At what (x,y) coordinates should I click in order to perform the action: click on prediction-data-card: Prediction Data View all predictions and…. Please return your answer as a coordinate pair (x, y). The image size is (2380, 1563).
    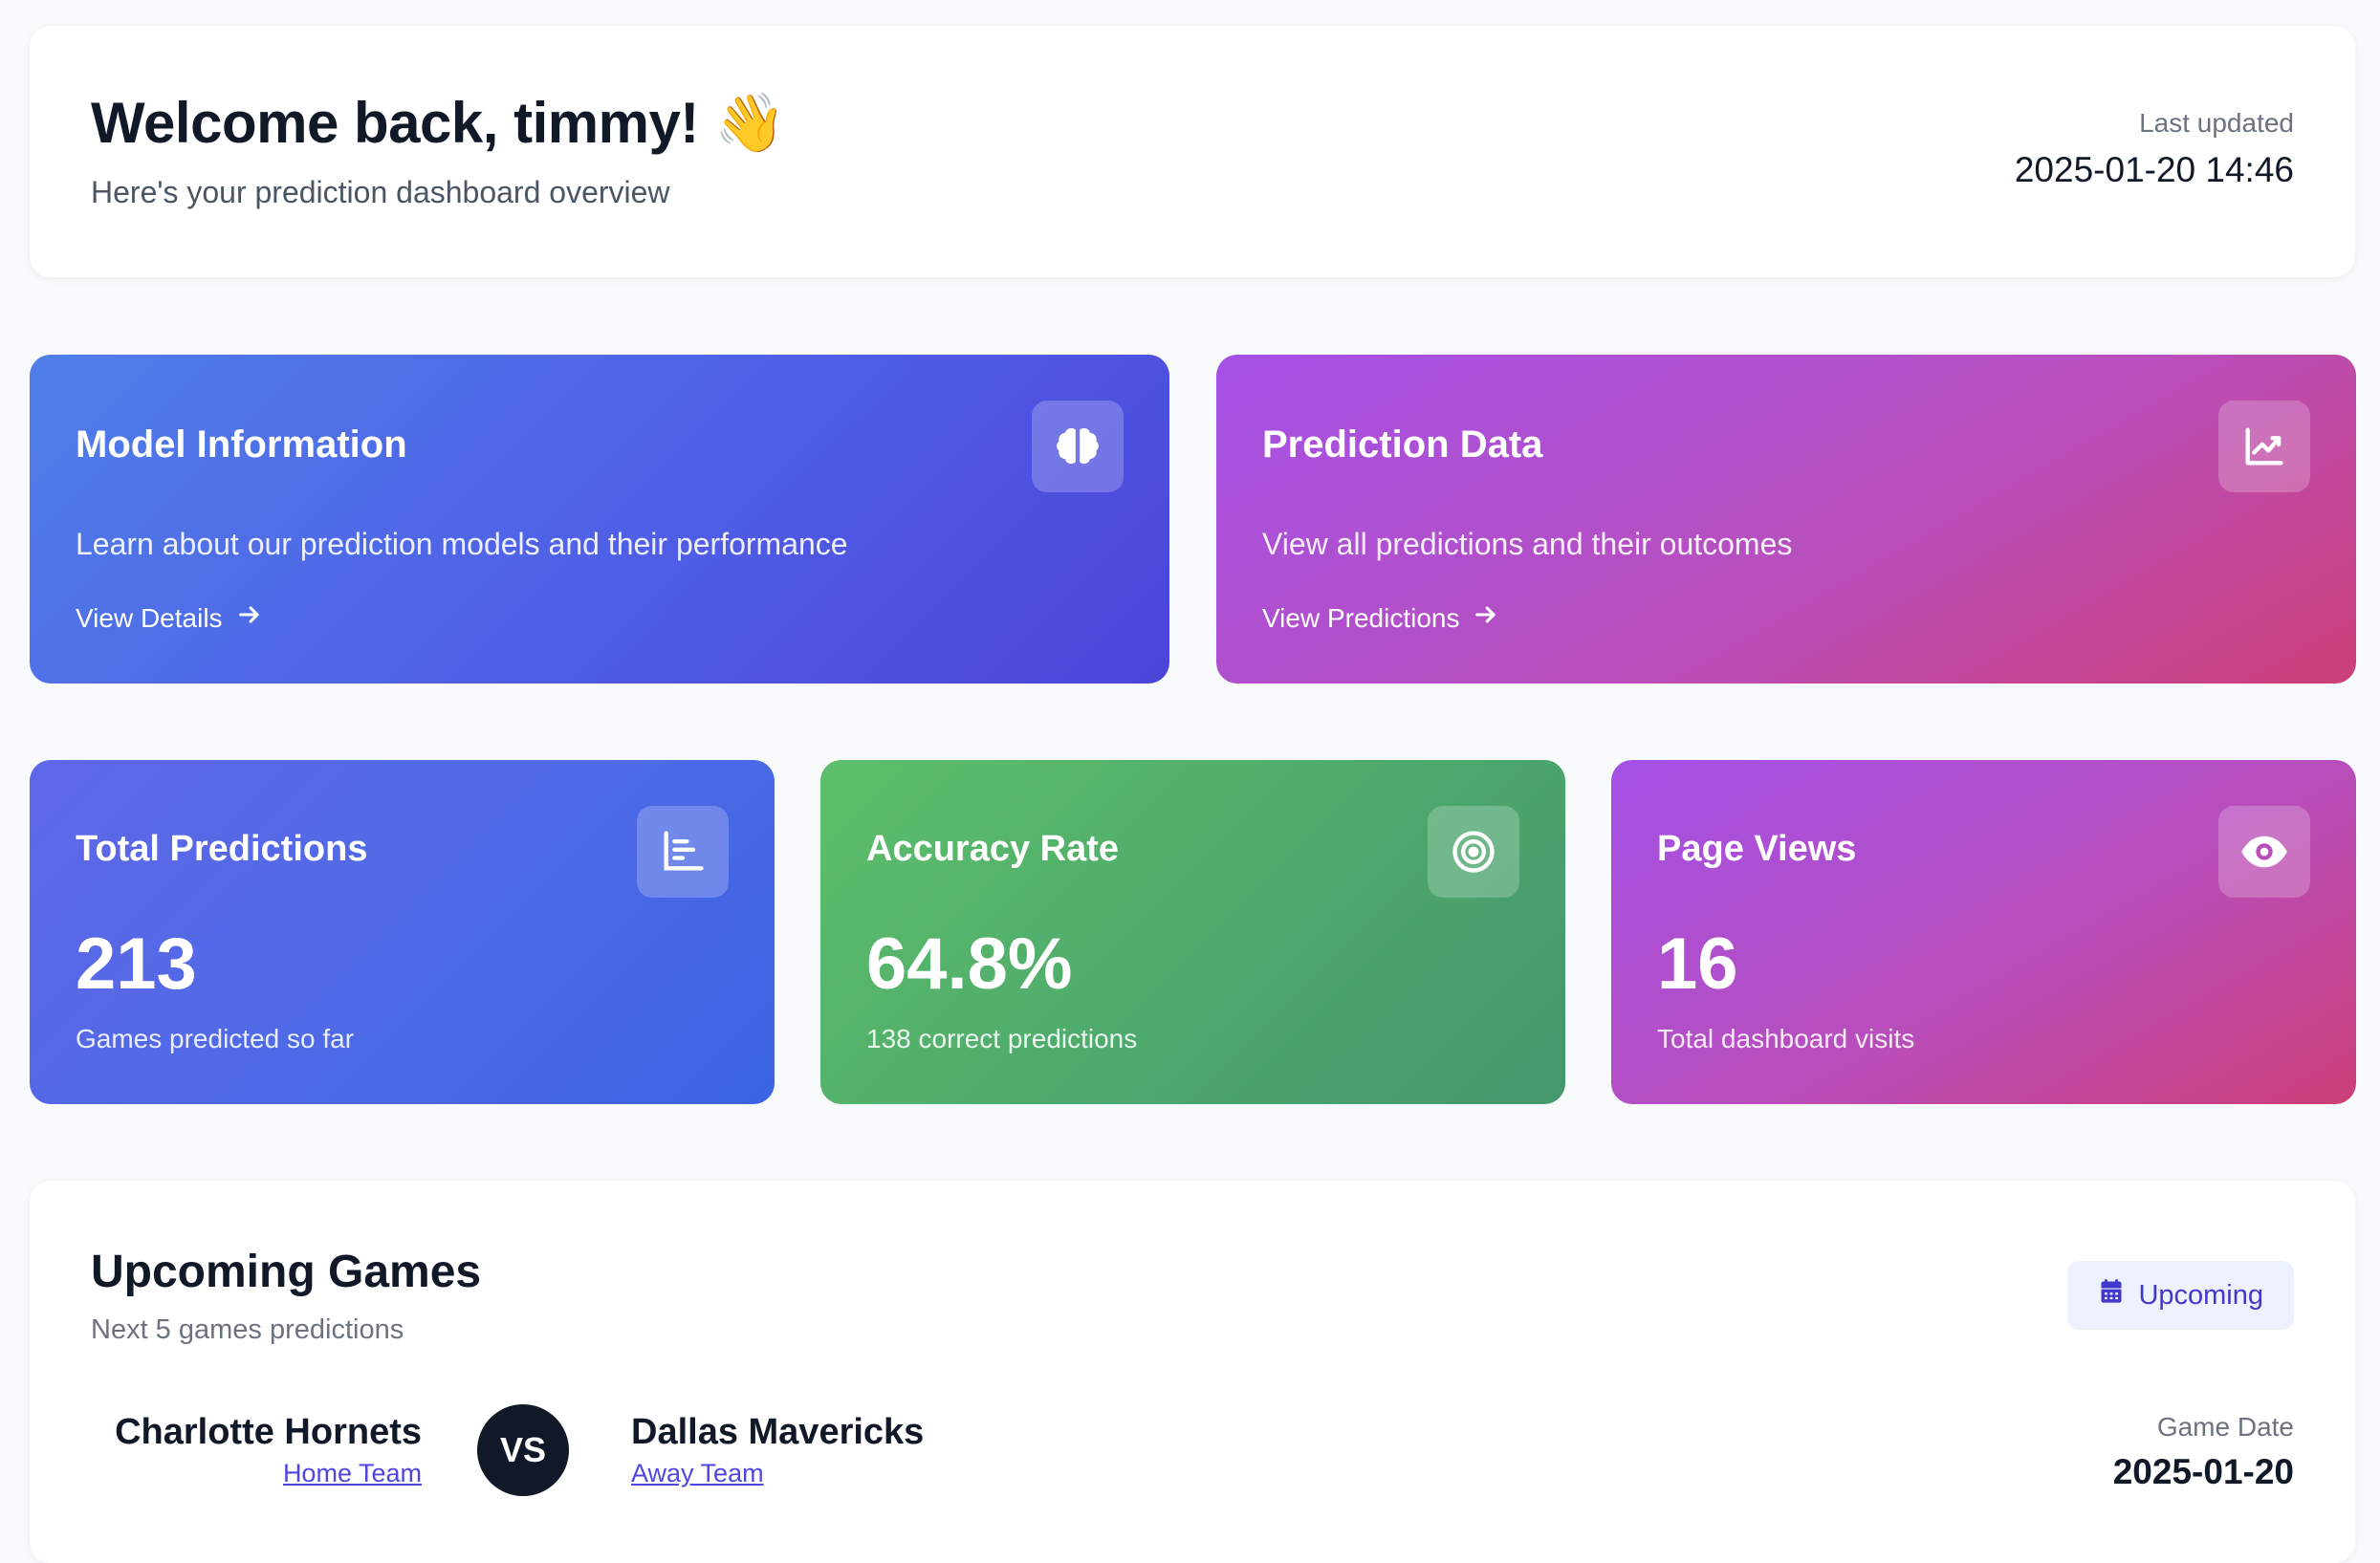
    Looking at the image, I should click on (1786, 519).